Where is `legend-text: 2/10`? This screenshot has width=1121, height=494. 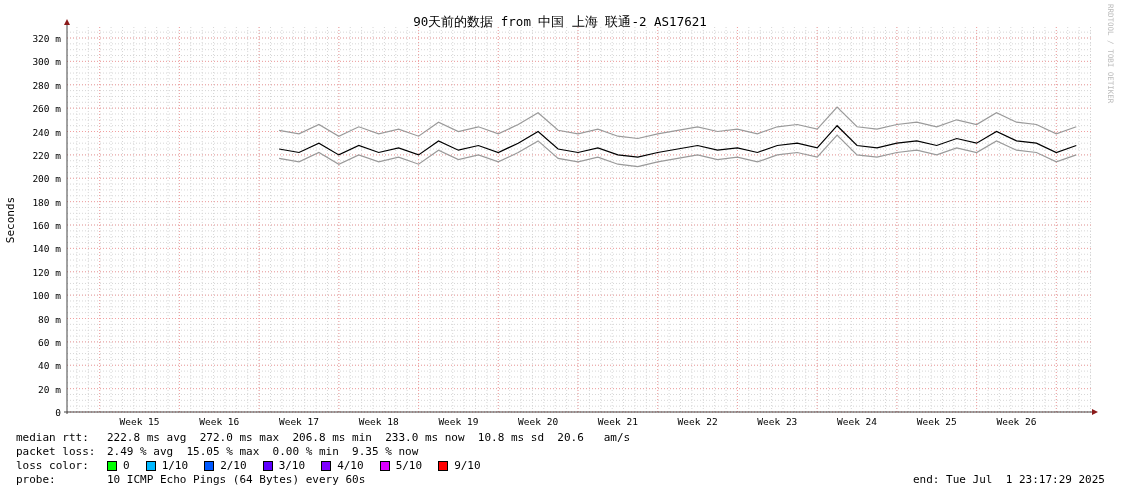 legend-text: 2/10 is located at coordinates (233, 466).